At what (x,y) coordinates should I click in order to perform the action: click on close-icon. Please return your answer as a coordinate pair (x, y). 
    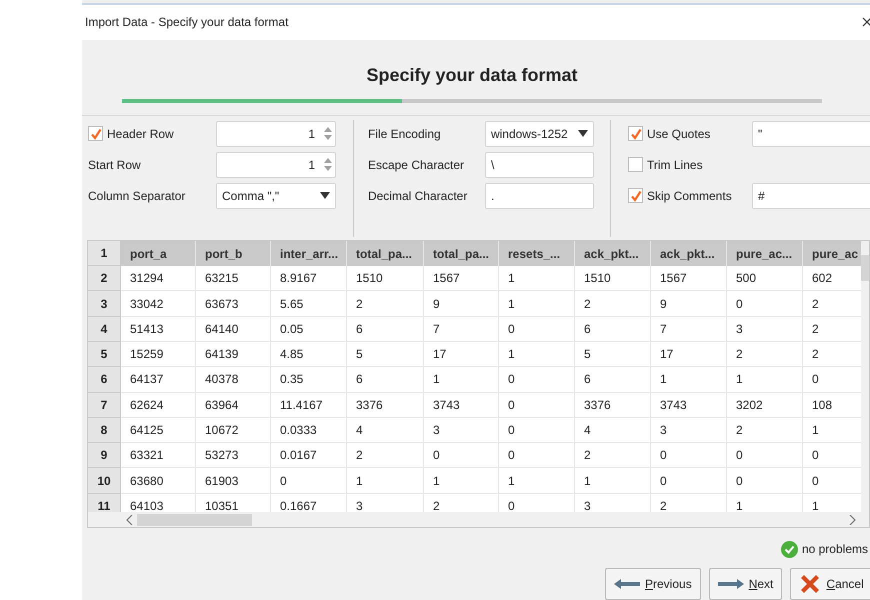
    Looking at the image, I should click on (866, 22).